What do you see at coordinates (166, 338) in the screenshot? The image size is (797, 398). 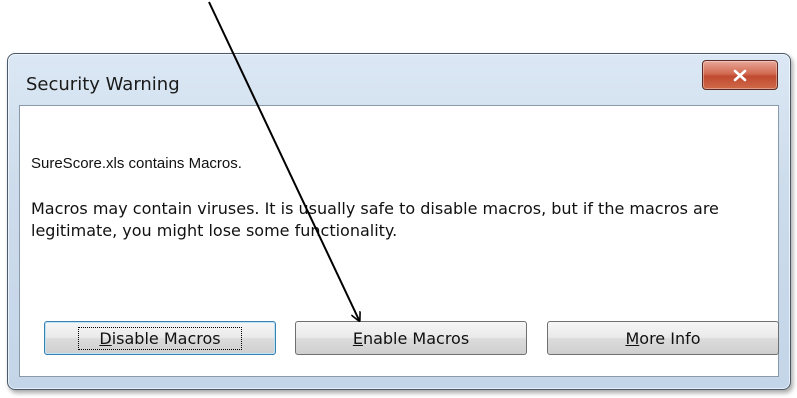 I see `button-label: isable Macros` at bounding box center [166, 338].